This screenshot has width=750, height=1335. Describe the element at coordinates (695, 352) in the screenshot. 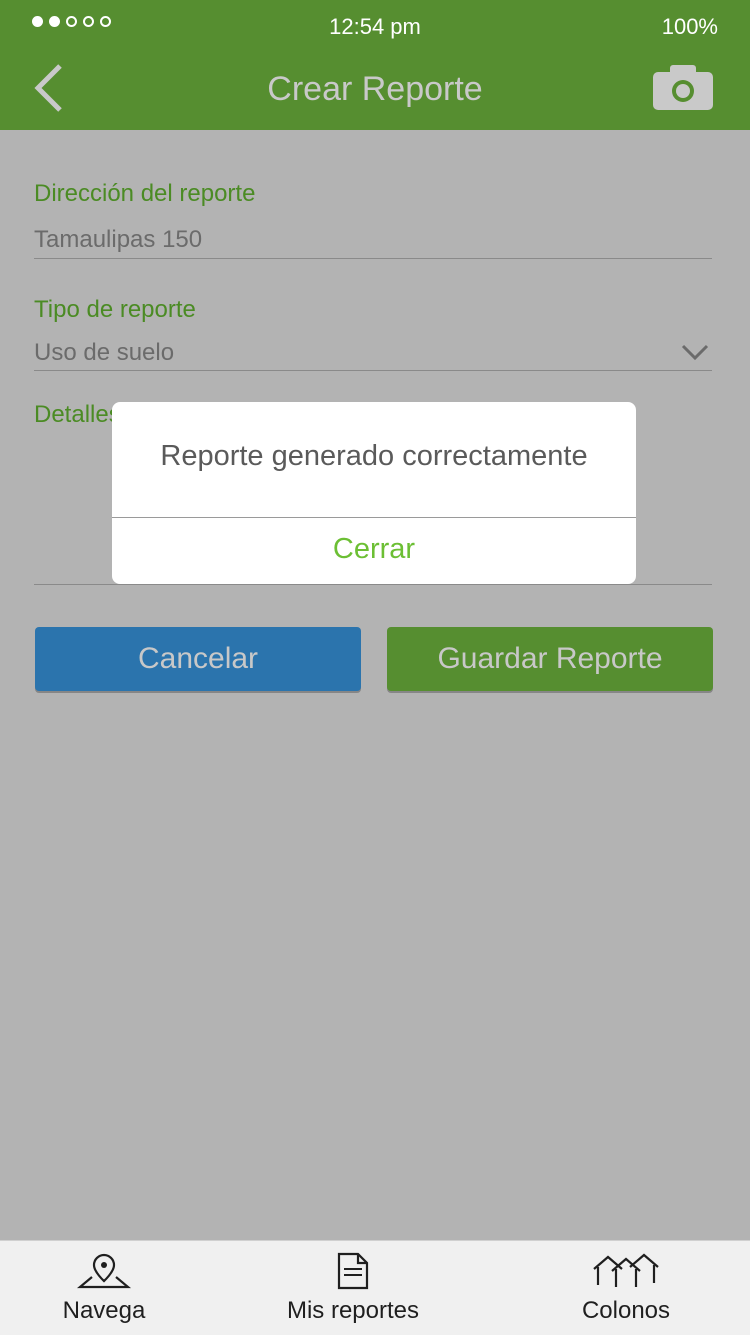

I see `chevron-down-icon` at that location.